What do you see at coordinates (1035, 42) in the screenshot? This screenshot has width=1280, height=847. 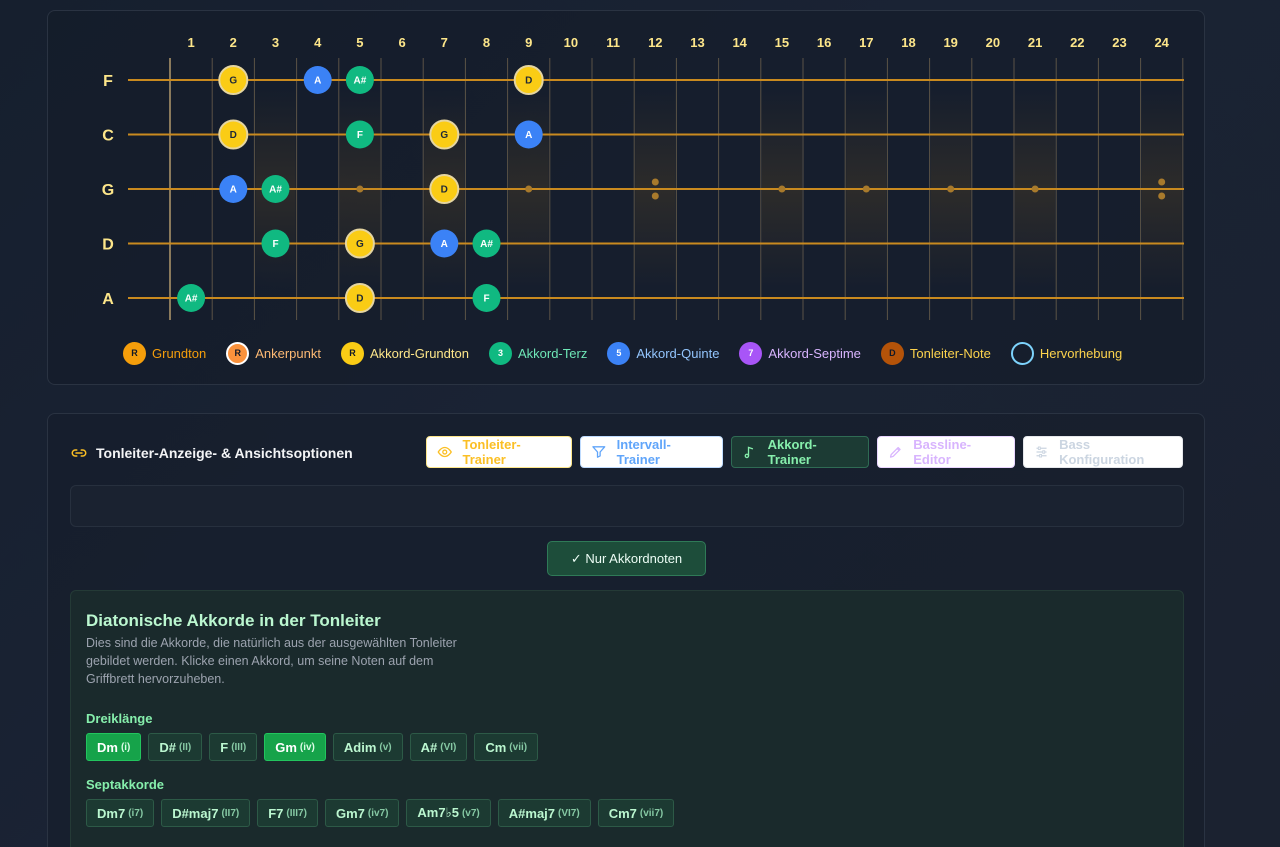 I see `fret-number: 21` at bounding box center [1035, 42].